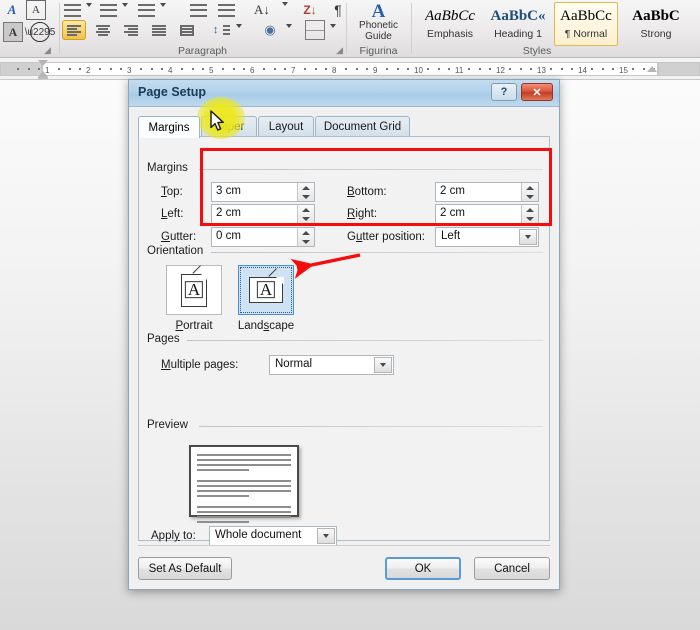 This screenshot has height=630, width=700. I want to click on tab-document-grid: Document Grid, so click(362, 126).